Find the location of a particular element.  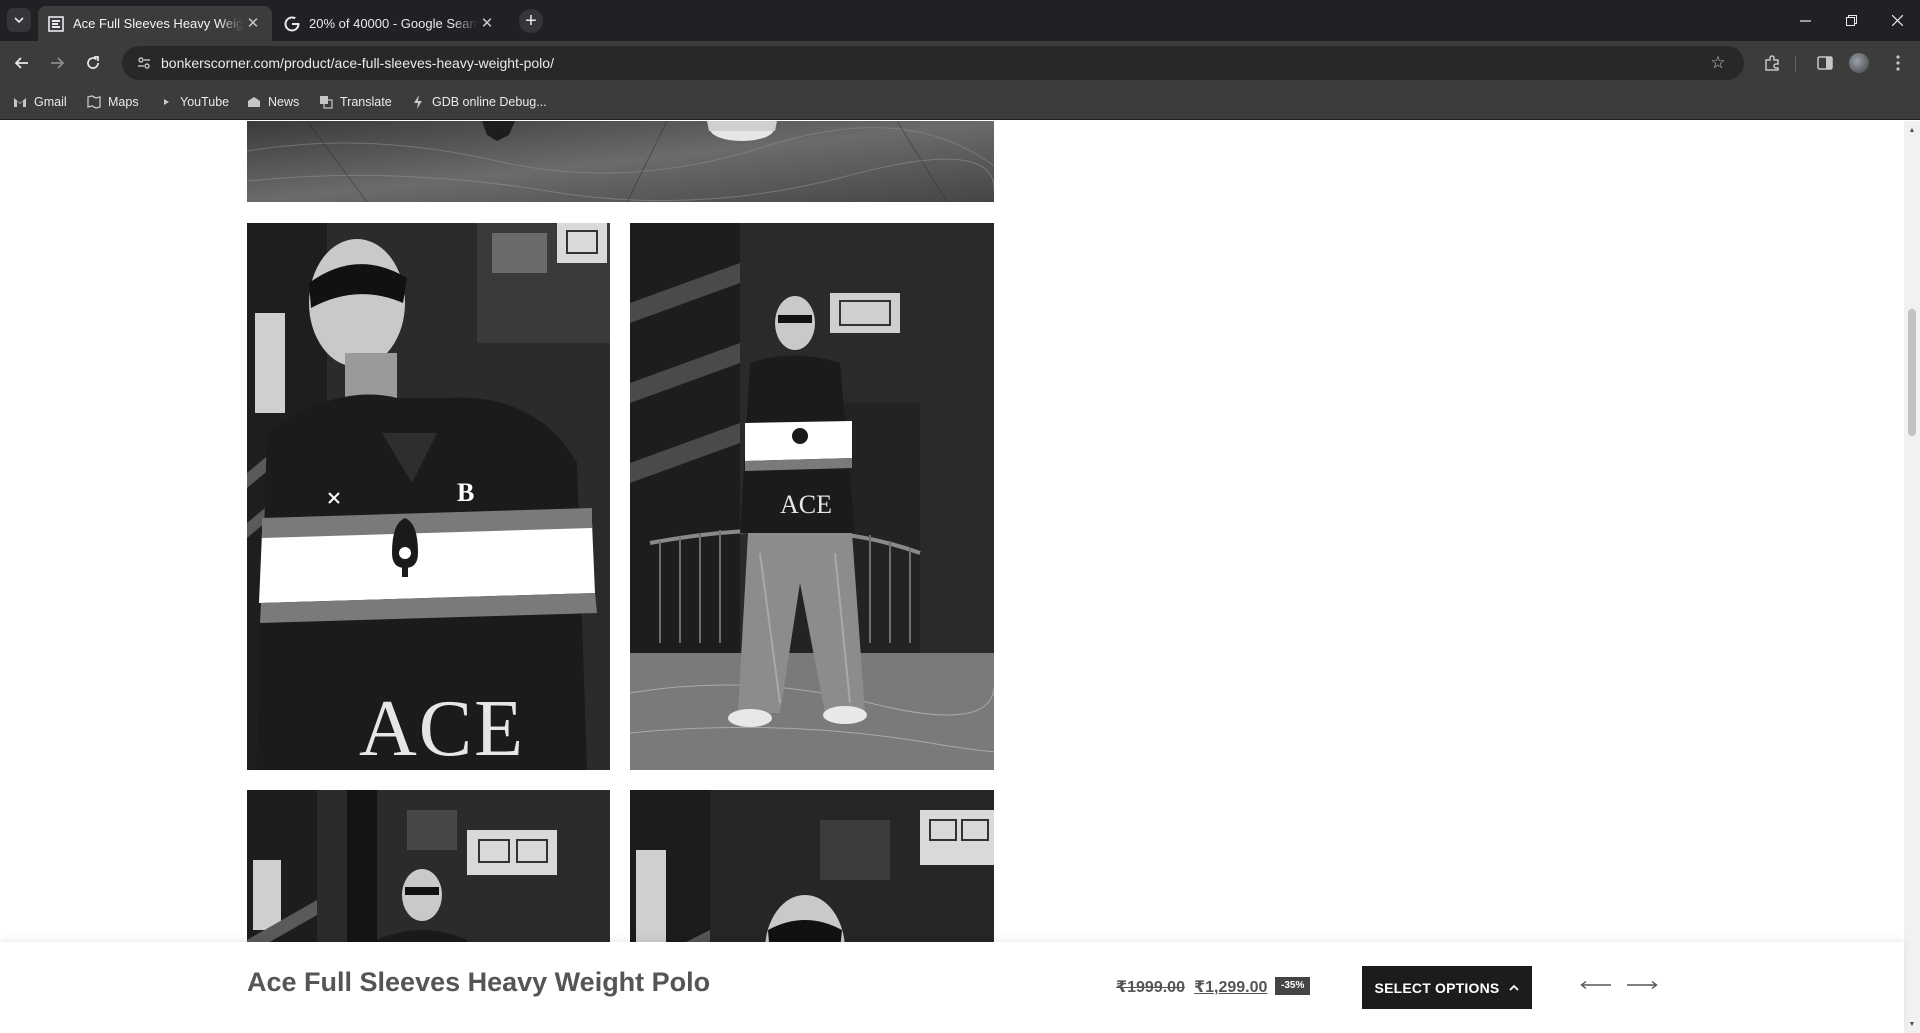

minimize-icon is located at coordinates (1805, 20).